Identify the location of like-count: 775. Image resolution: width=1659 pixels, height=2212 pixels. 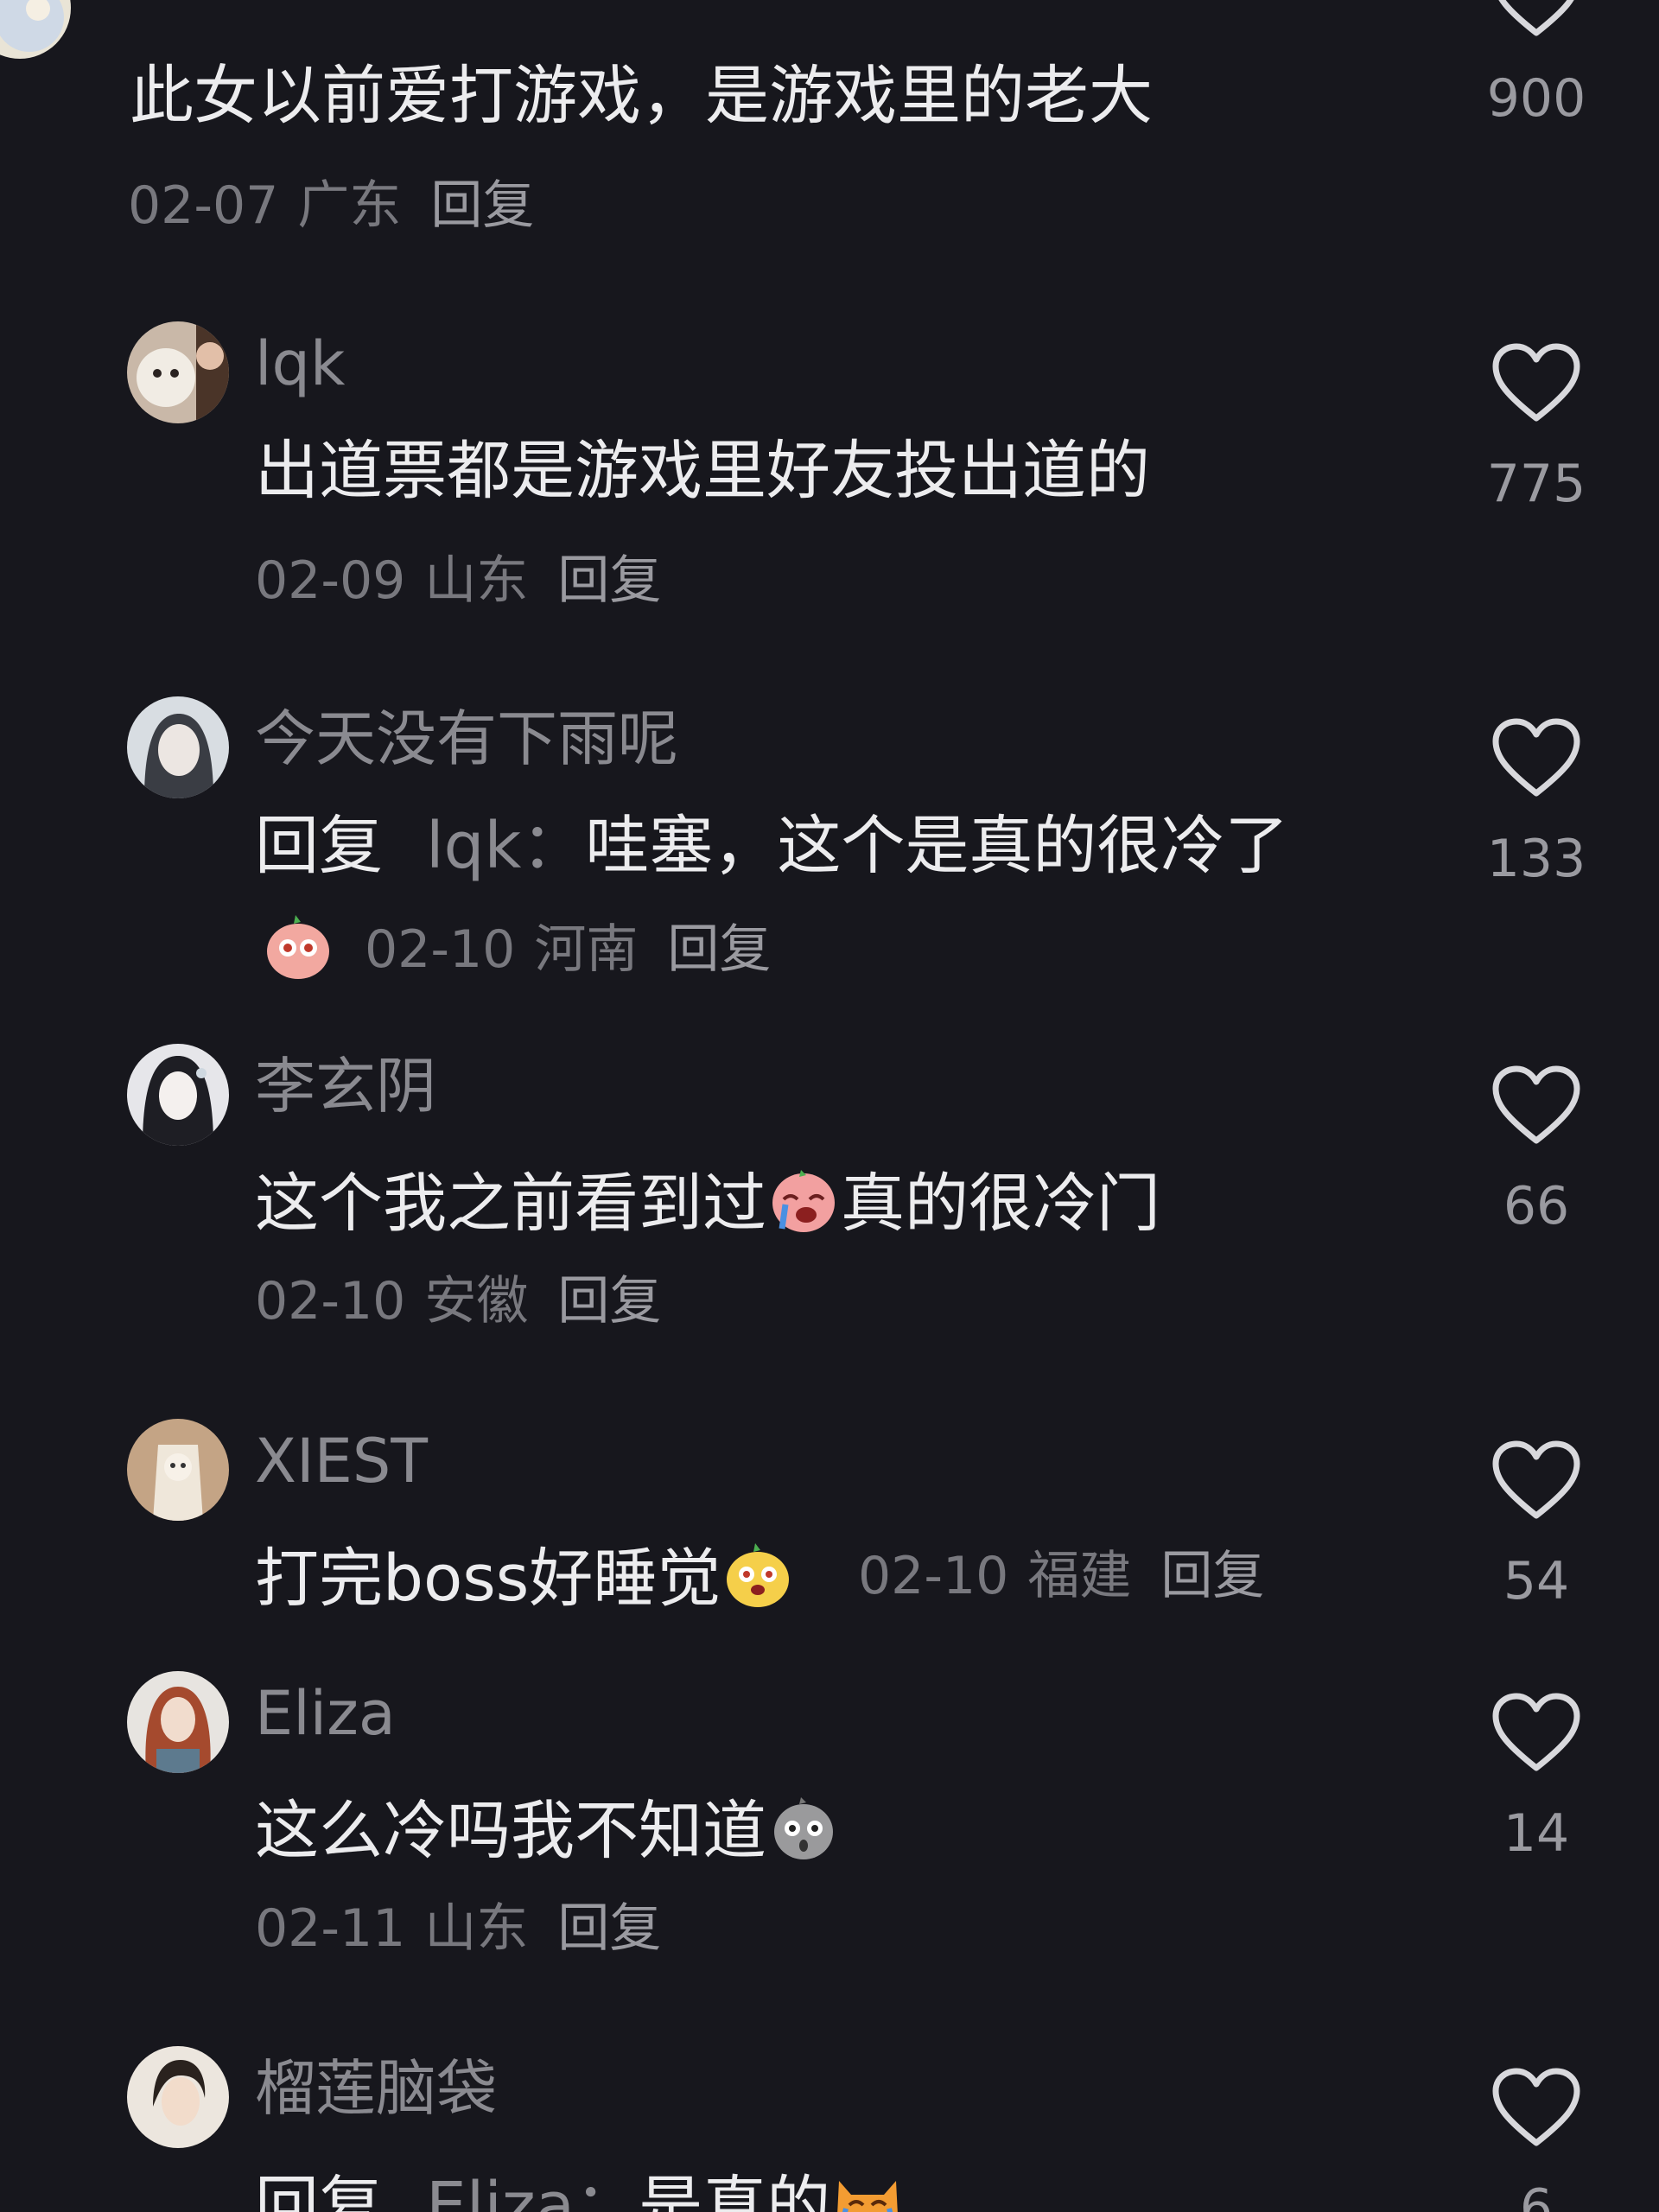
(1536, 484).